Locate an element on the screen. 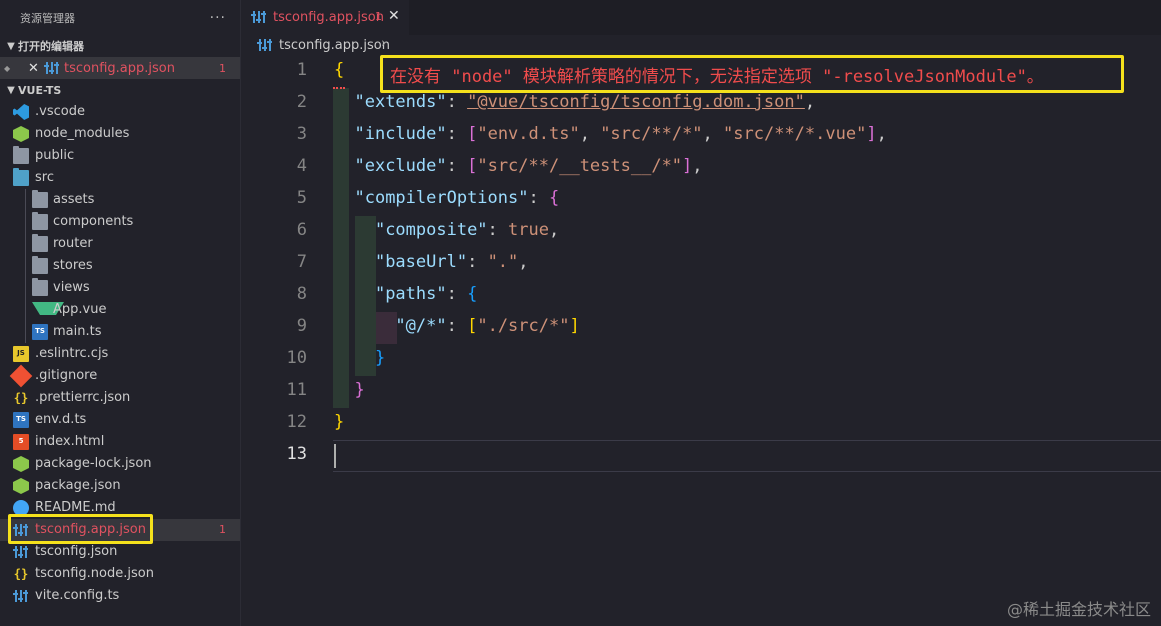  file-tree-item: .gitignore is located at coordinates (120, 376).